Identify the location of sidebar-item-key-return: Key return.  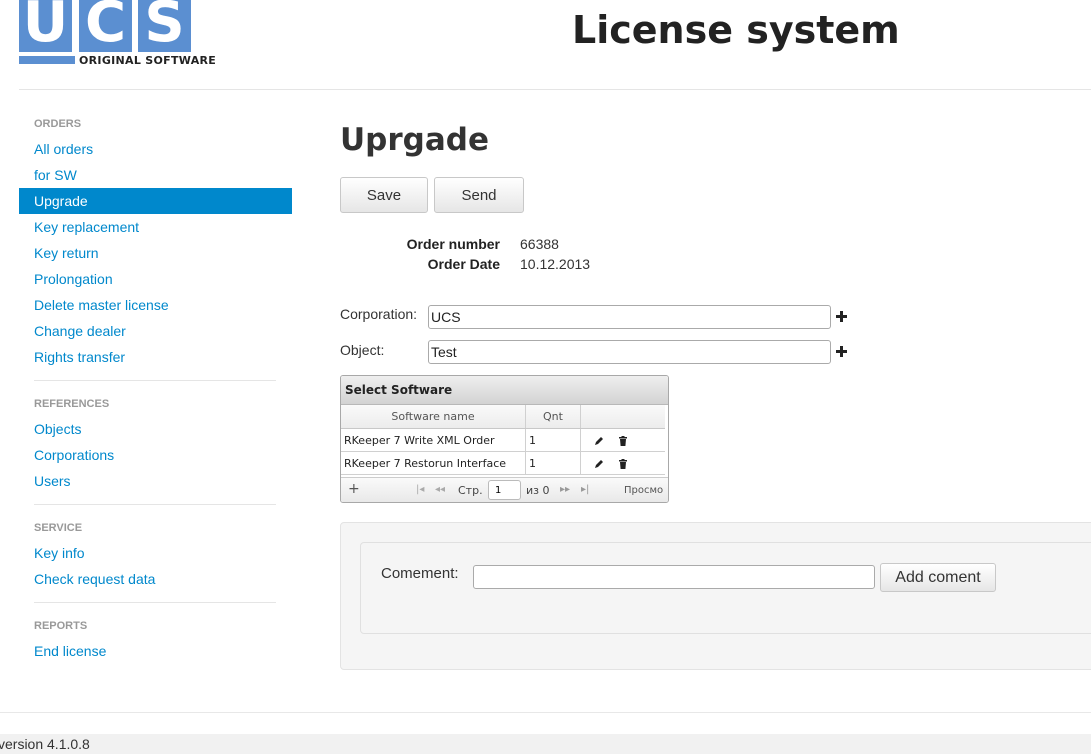
(155, 253).